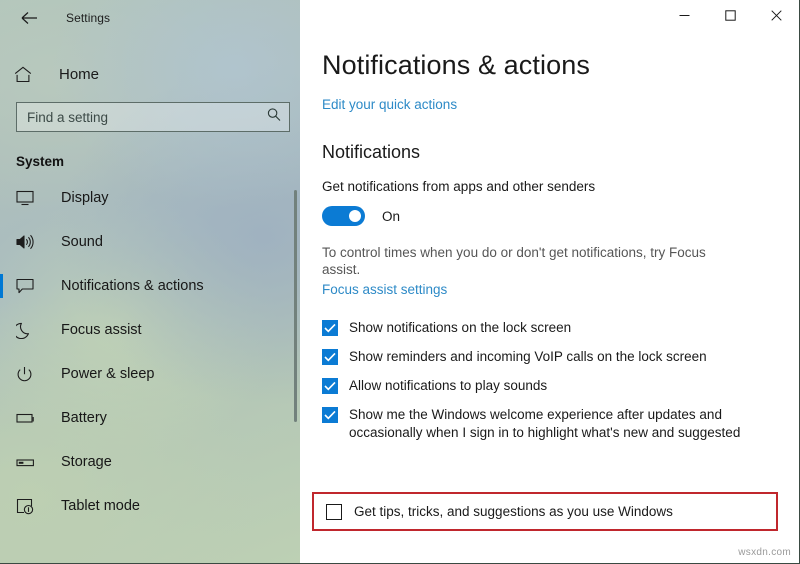 The width and height of the screenshot is (800, 564). I want to click on sidebar-item-sound: Sound, so click(150, 242).